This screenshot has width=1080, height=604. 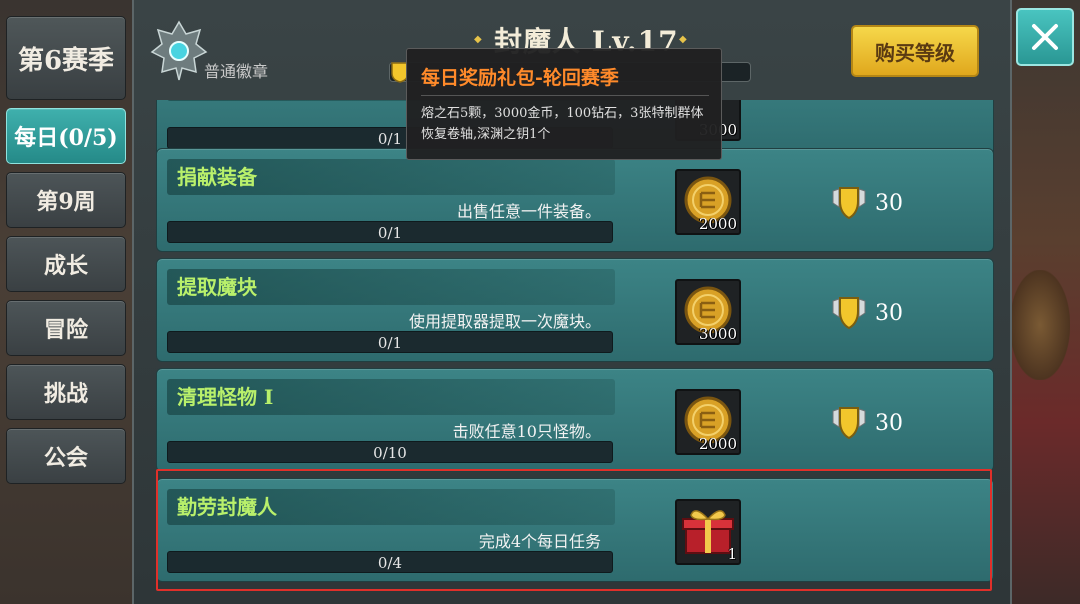 What do you see at coordinates (708, 532) in the screenshot?
I see `reward-slot: 1` at bounding box center [708, 532].